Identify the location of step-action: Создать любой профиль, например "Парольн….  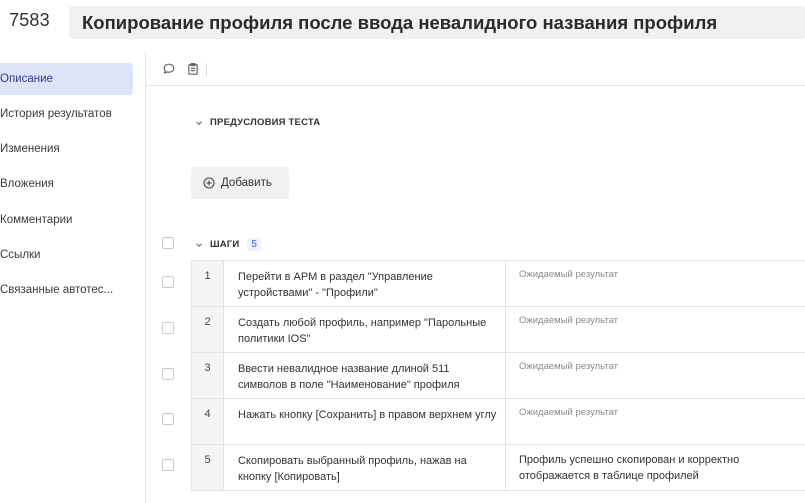
(368, 331).